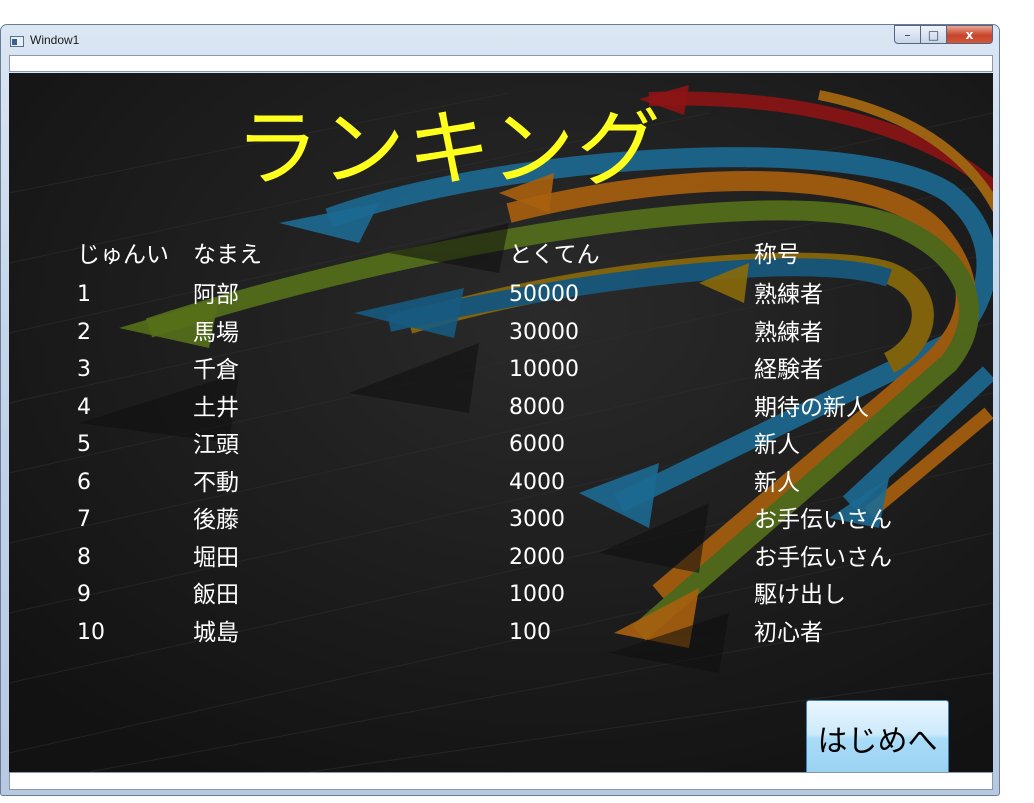 The image size is (1034, 803). What do you see at coordinates (216, 370) in the screenshot?
I see `name-cell: 千倉` at bounding box center [216, 370].